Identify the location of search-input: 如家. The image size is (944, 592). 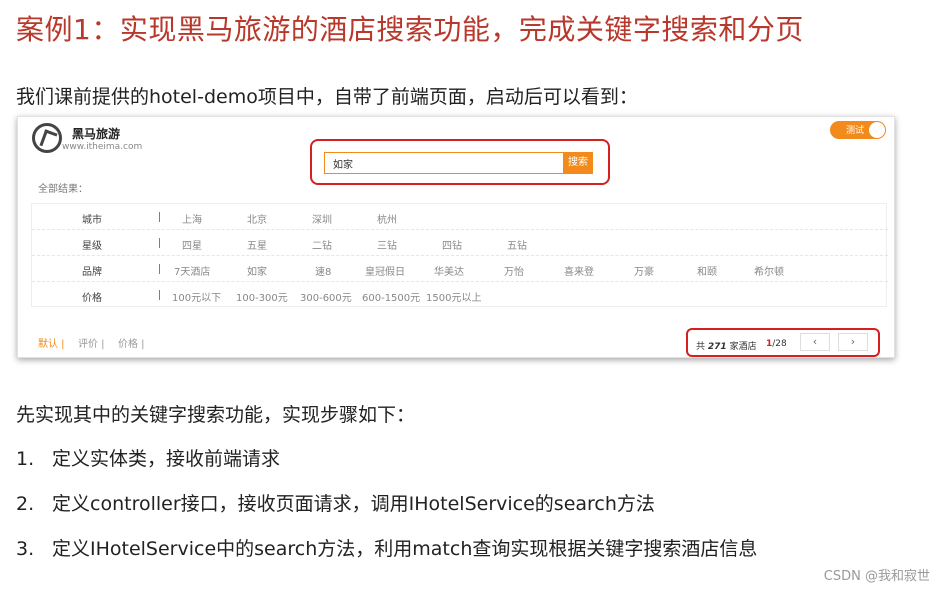
(446, 163).